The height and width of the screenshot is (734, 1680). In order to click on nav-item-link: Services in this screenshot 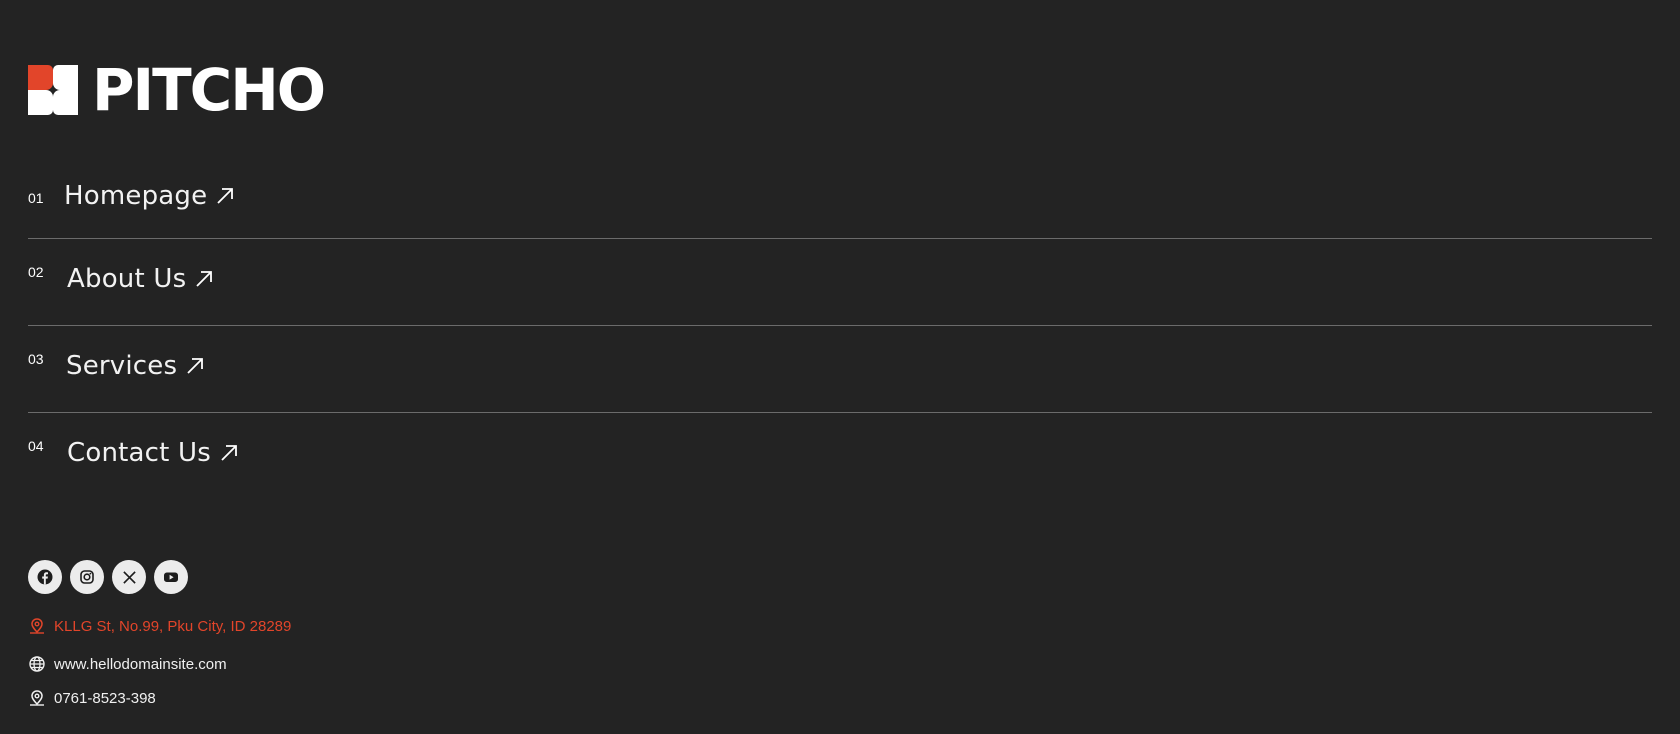, I will do `click(135, 366)`.